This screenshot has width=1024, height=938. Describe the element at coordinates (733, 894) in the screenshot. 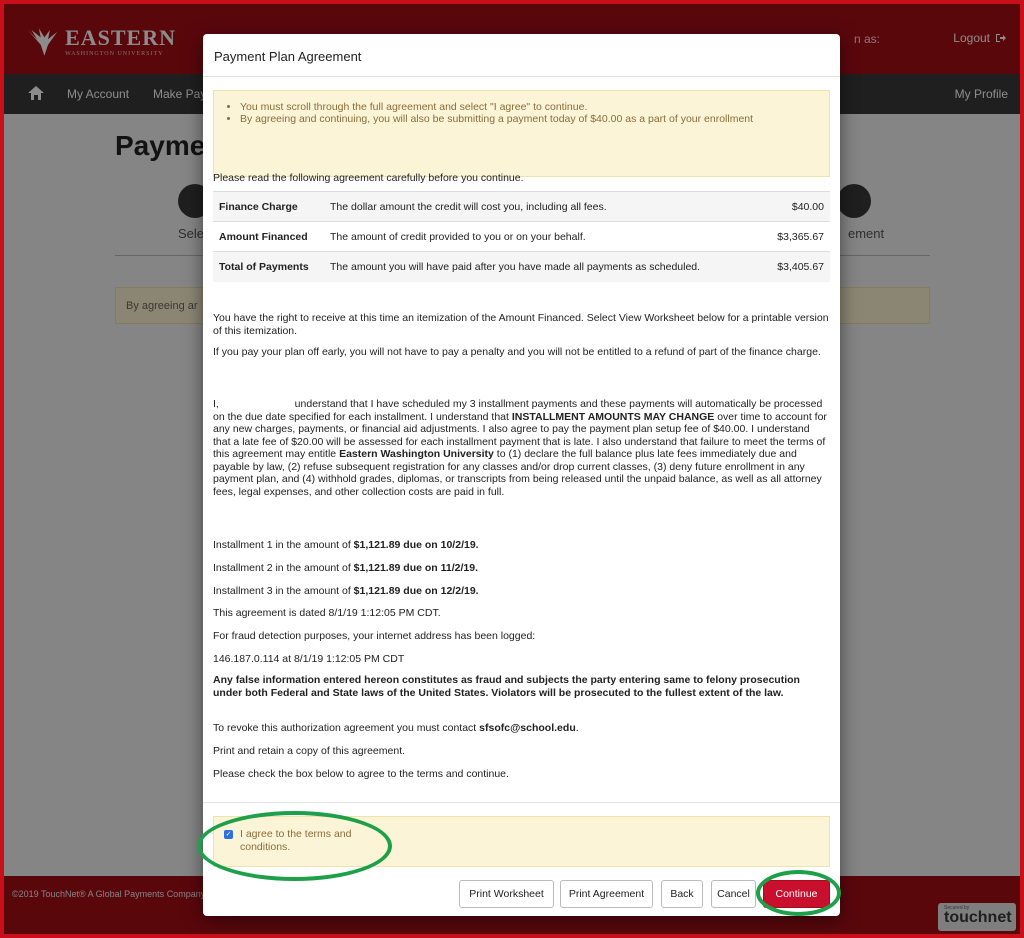

I see `cancel-button: Cancel` at that location.